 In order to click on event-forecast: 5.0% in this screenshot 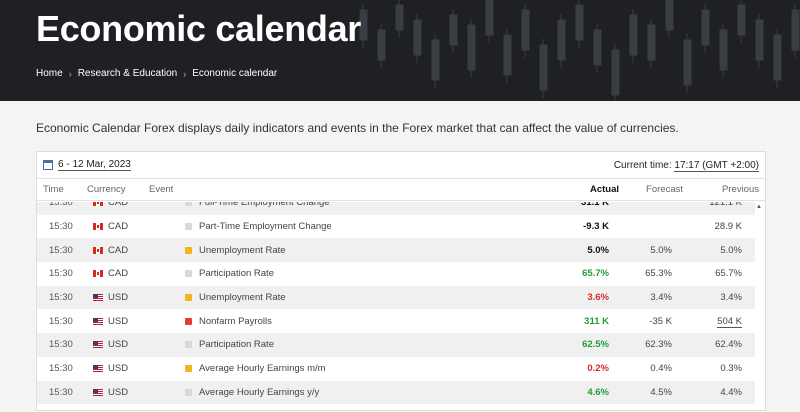, I will do `click(661, 250)`.